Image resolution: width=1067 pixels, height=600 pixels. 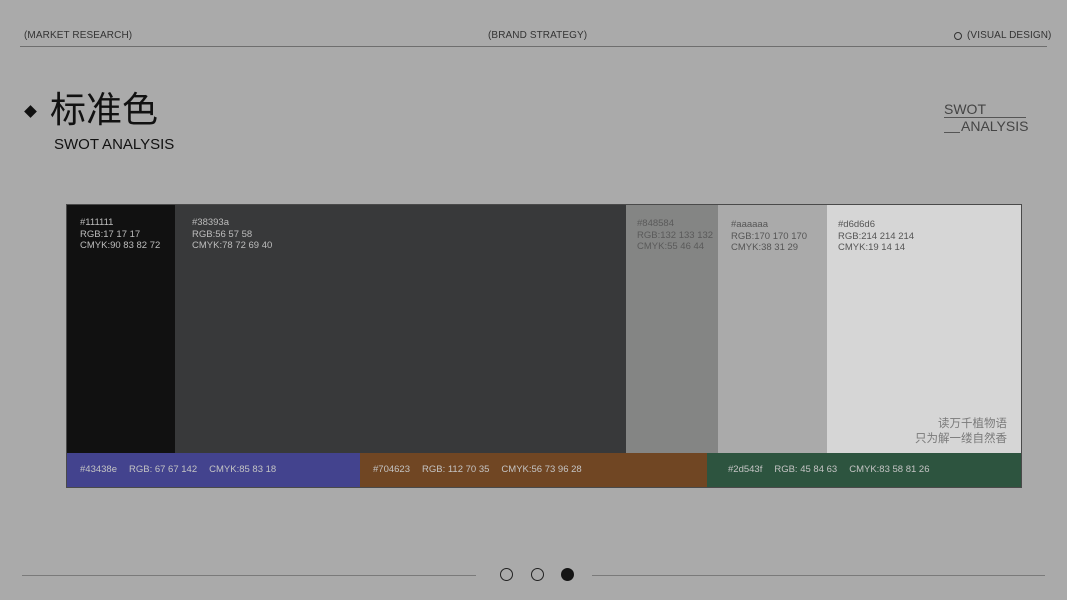 I want to click on swatch-rgb: RGB: 112 70 35, so click(x=455, y=469).